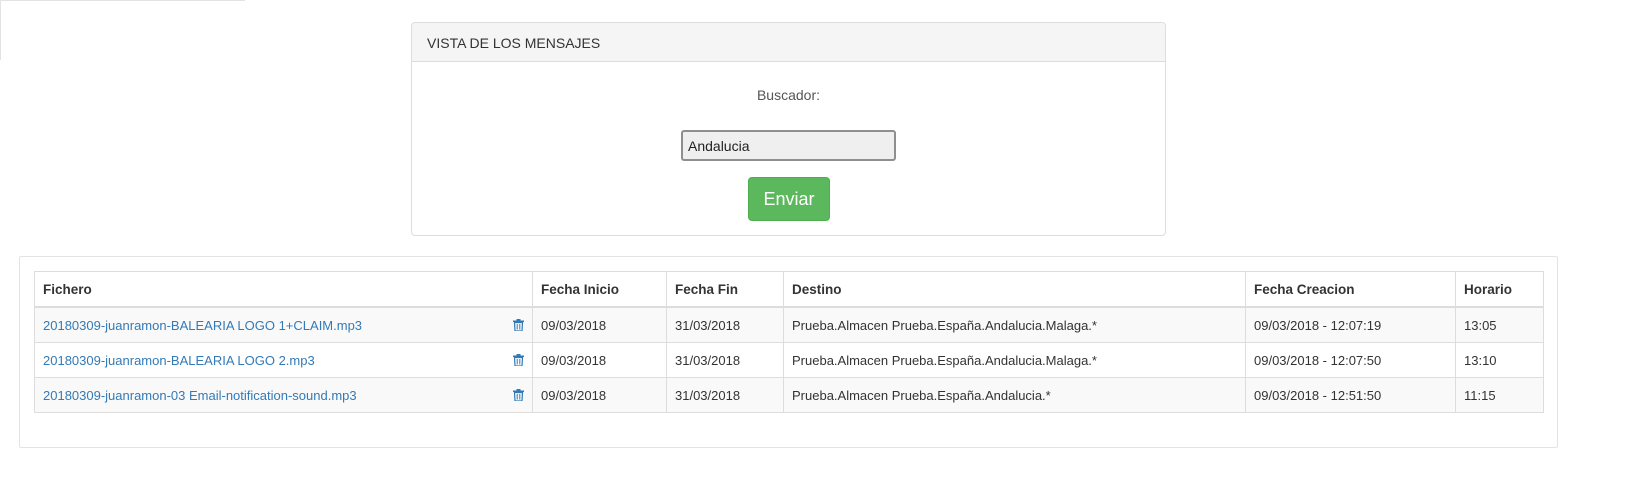 The height and width of the screenshot is (481, 1639). I want to click on search-input, so click(788, 145).